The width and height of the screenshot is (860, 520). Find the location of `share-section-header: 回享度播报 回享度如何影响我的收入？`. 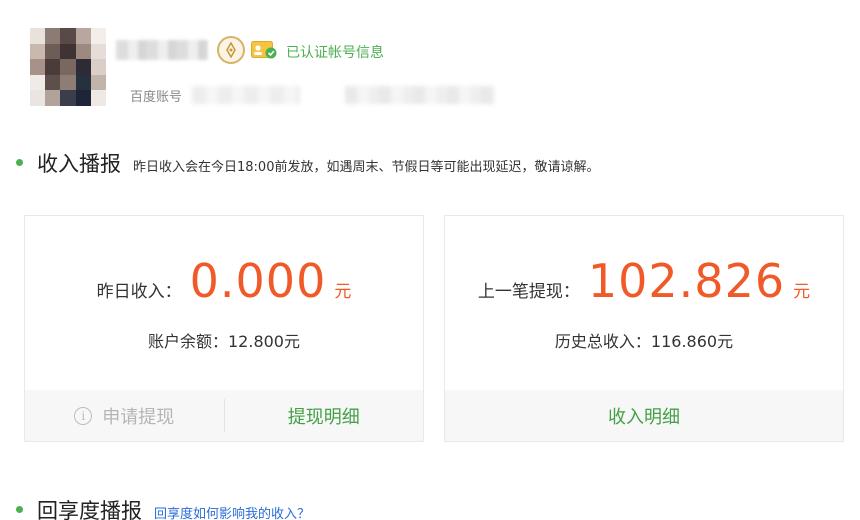

share-section-header: 回享度播报 回享度如何影响我的收入？ is located at coordinates (163, 507).